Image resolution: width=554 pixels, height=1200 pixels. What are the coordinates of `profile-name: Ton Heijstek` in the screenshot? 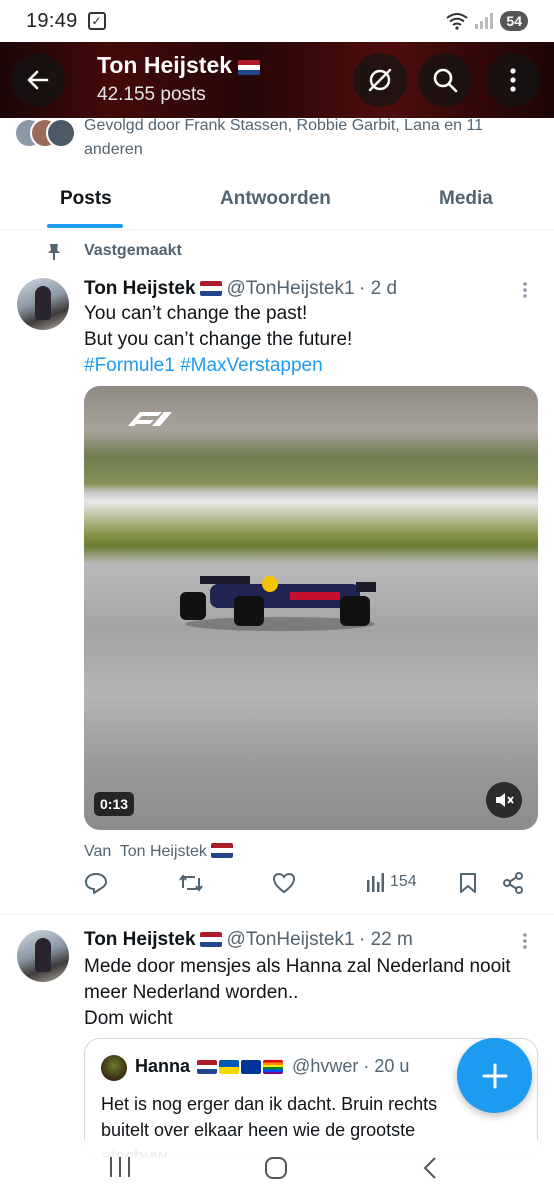 It's located at (165, 65).